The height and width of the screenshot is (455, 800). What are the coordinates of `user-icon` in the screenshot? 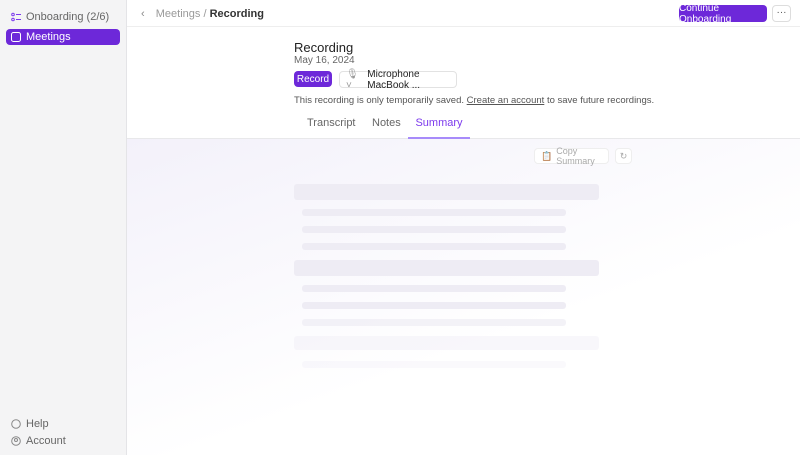 It's located at (16, 441).